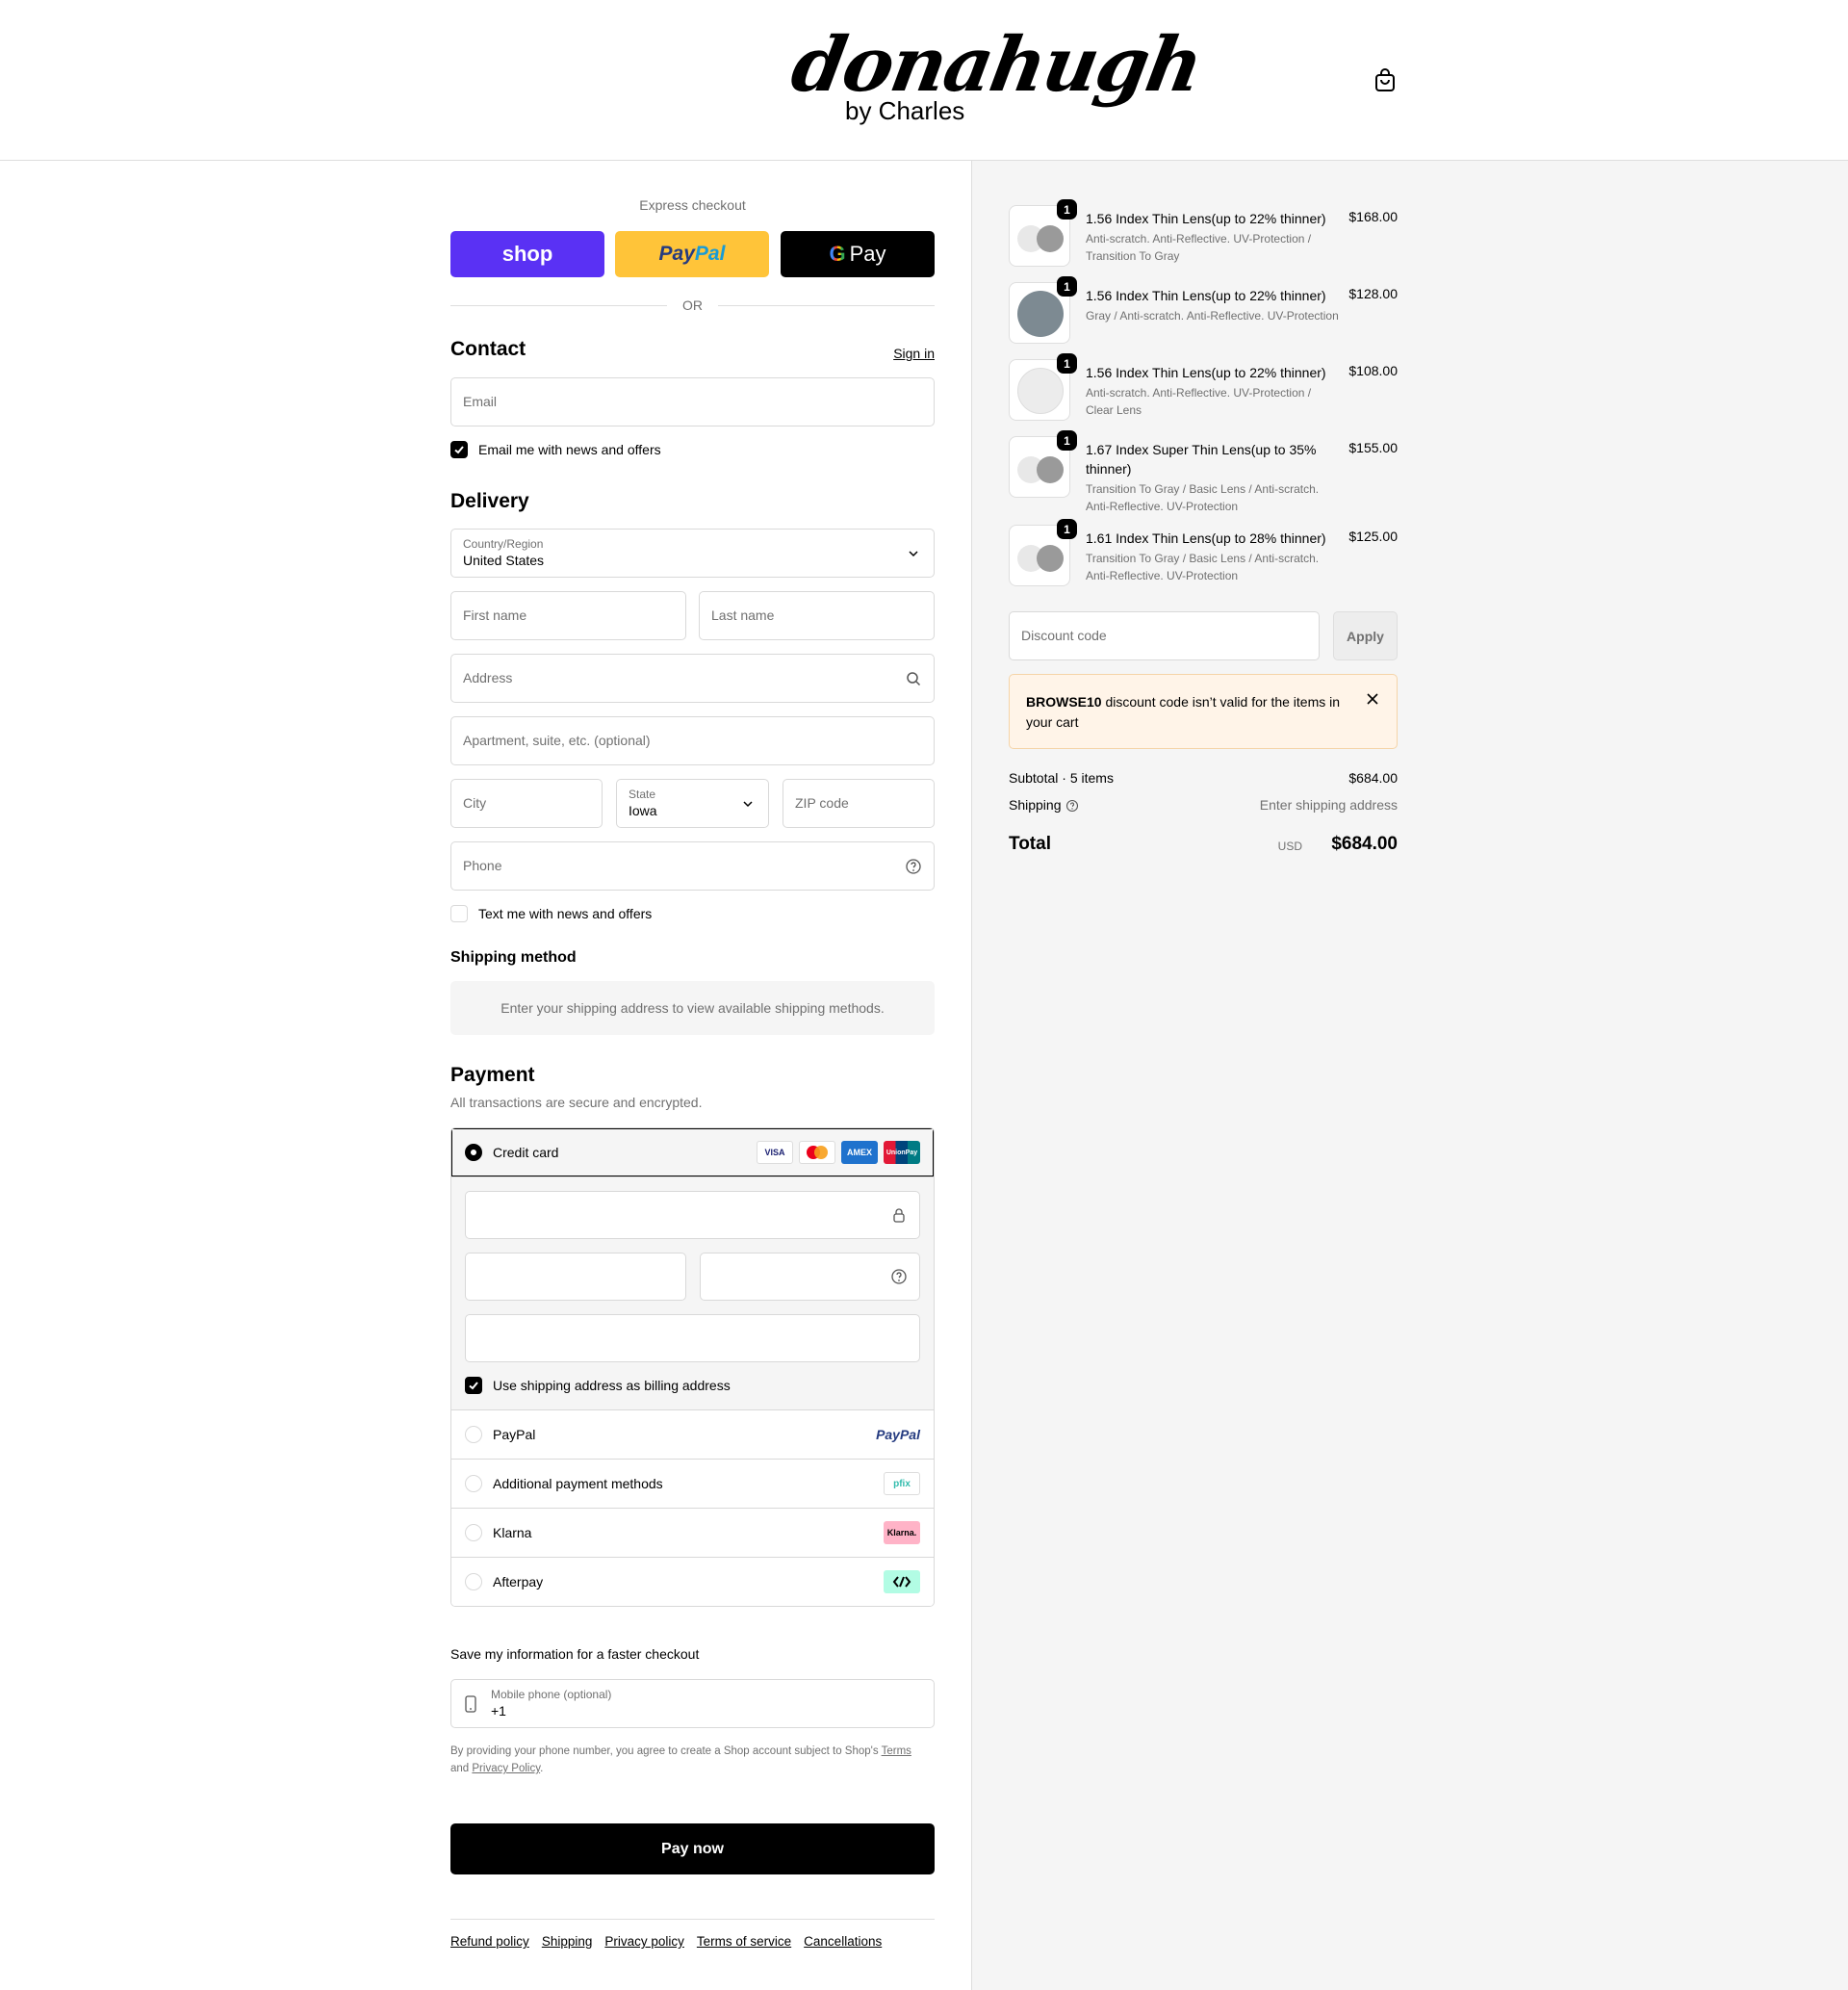 This screenshot has height=1990, width=1848. I want to click on payment-option-credit-card: Credit card VISA AMEX UnionPay, so click(692, 1152).